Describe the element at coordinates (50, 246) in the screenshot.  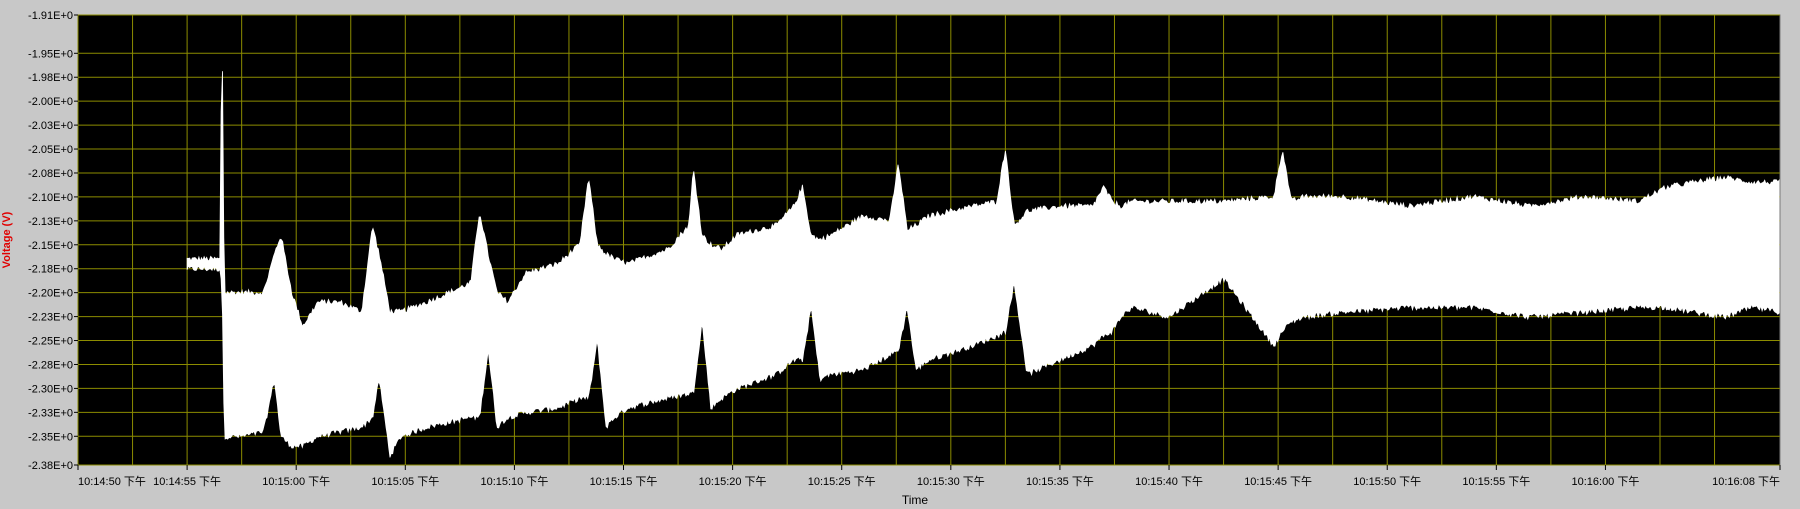
I see `y-tick-label: -2.15E+0` at that location.